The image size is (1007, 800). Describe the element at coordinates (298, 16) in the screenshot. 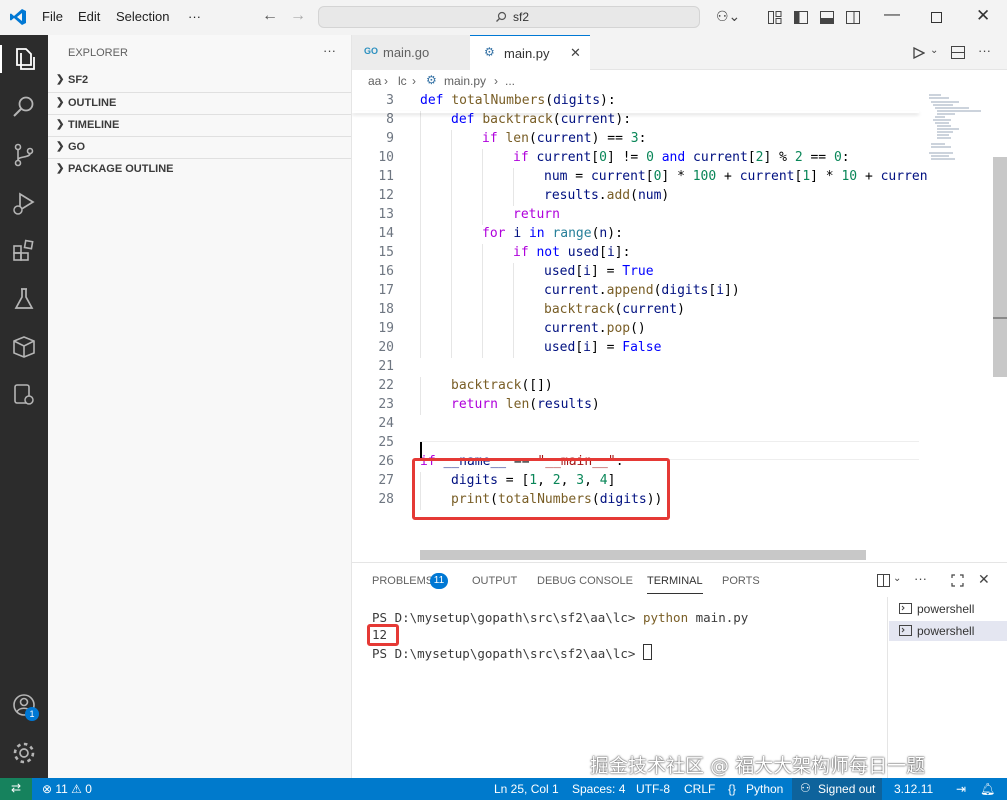

I see `forward-arrow-icon: →` at that location.